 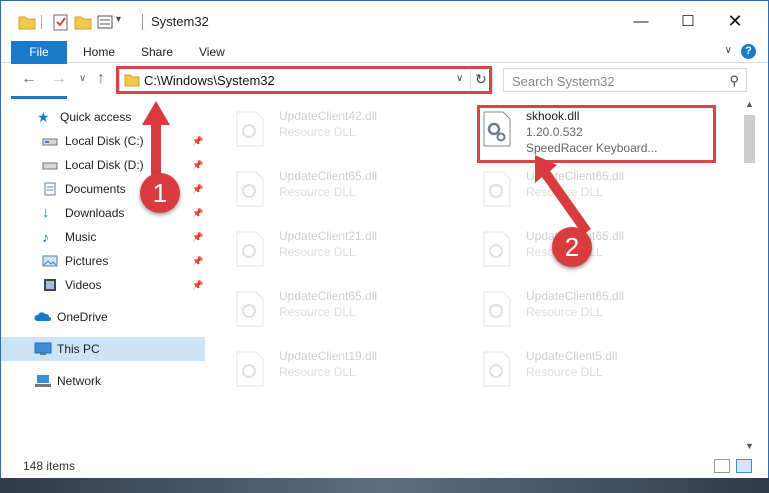 What do you see at coordinates (722, 466) in the screenshot?
I see `details-view-icon` at bounding box center [722, 466].